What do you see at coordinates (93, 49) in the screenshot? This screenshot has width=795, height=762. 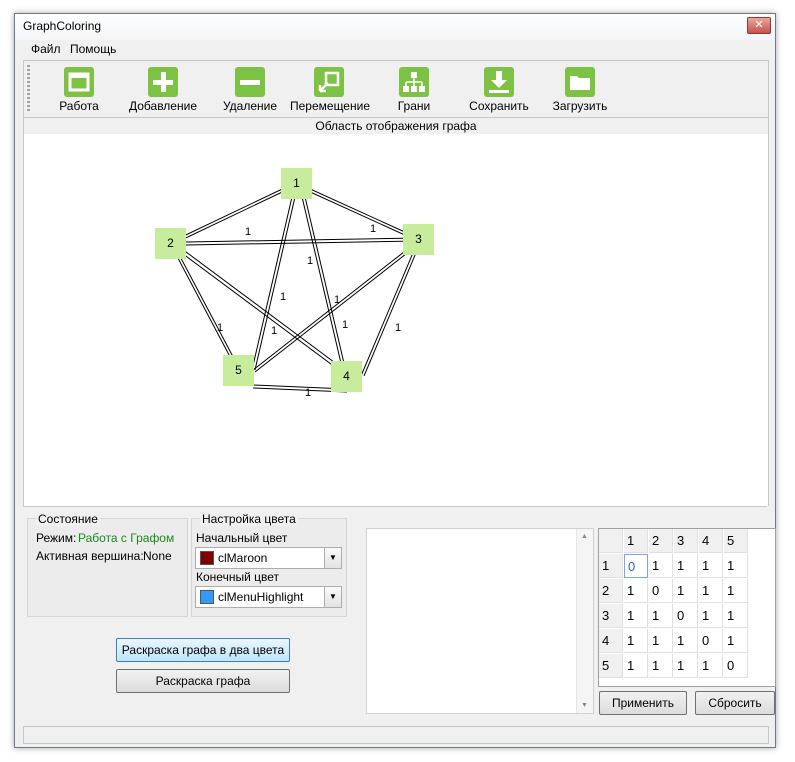 I see `menu-help: Помощь` at bounding box center [93, 49].